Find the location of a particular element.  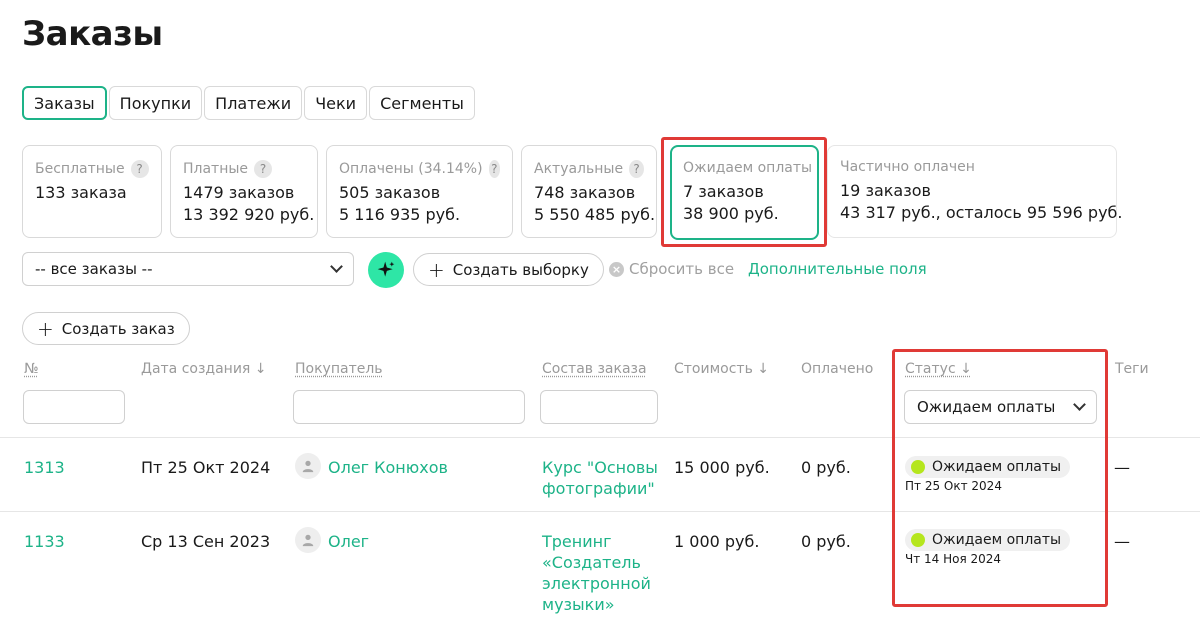

card-sum: 13 392 920 руб. is located at coordinates (249, 214).